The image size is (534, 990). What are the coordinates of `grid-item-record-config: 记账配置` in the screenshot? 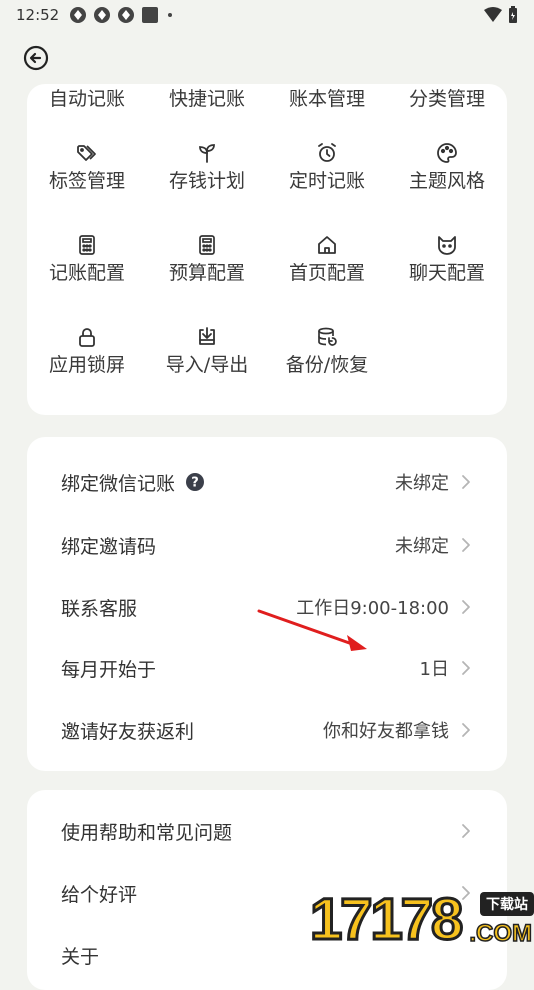 It's located at (87, 259).